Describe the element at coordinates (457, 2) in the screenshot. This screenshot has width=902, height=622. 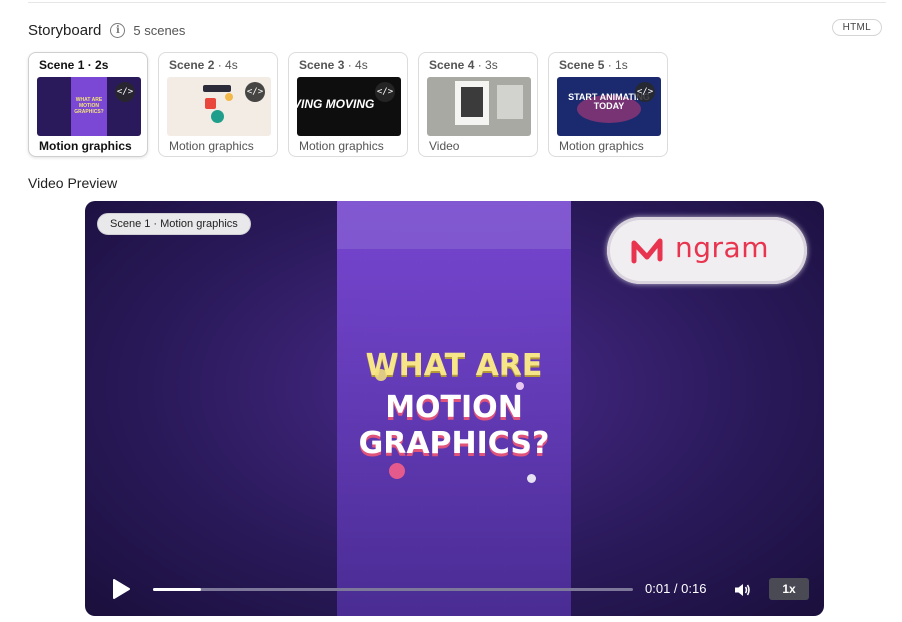
I see `top-divider` at that location.